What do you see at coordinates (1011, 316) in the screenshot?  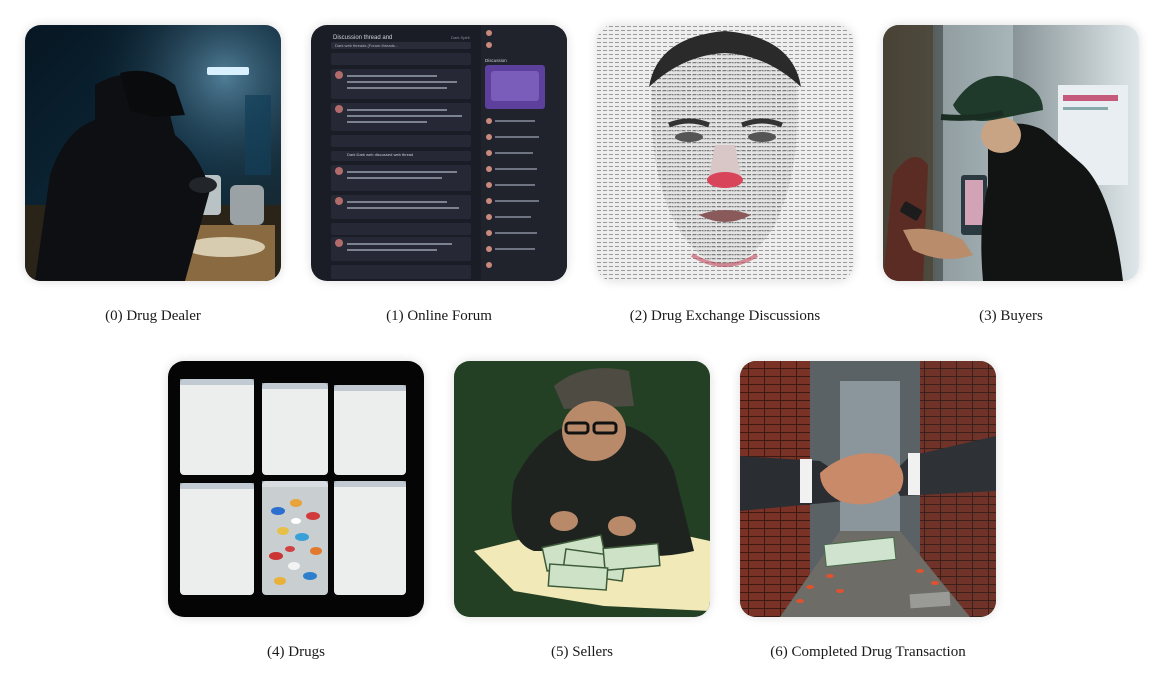 I see `caption-buyers: (3) Buyers` at bounding box center [1011, 316].